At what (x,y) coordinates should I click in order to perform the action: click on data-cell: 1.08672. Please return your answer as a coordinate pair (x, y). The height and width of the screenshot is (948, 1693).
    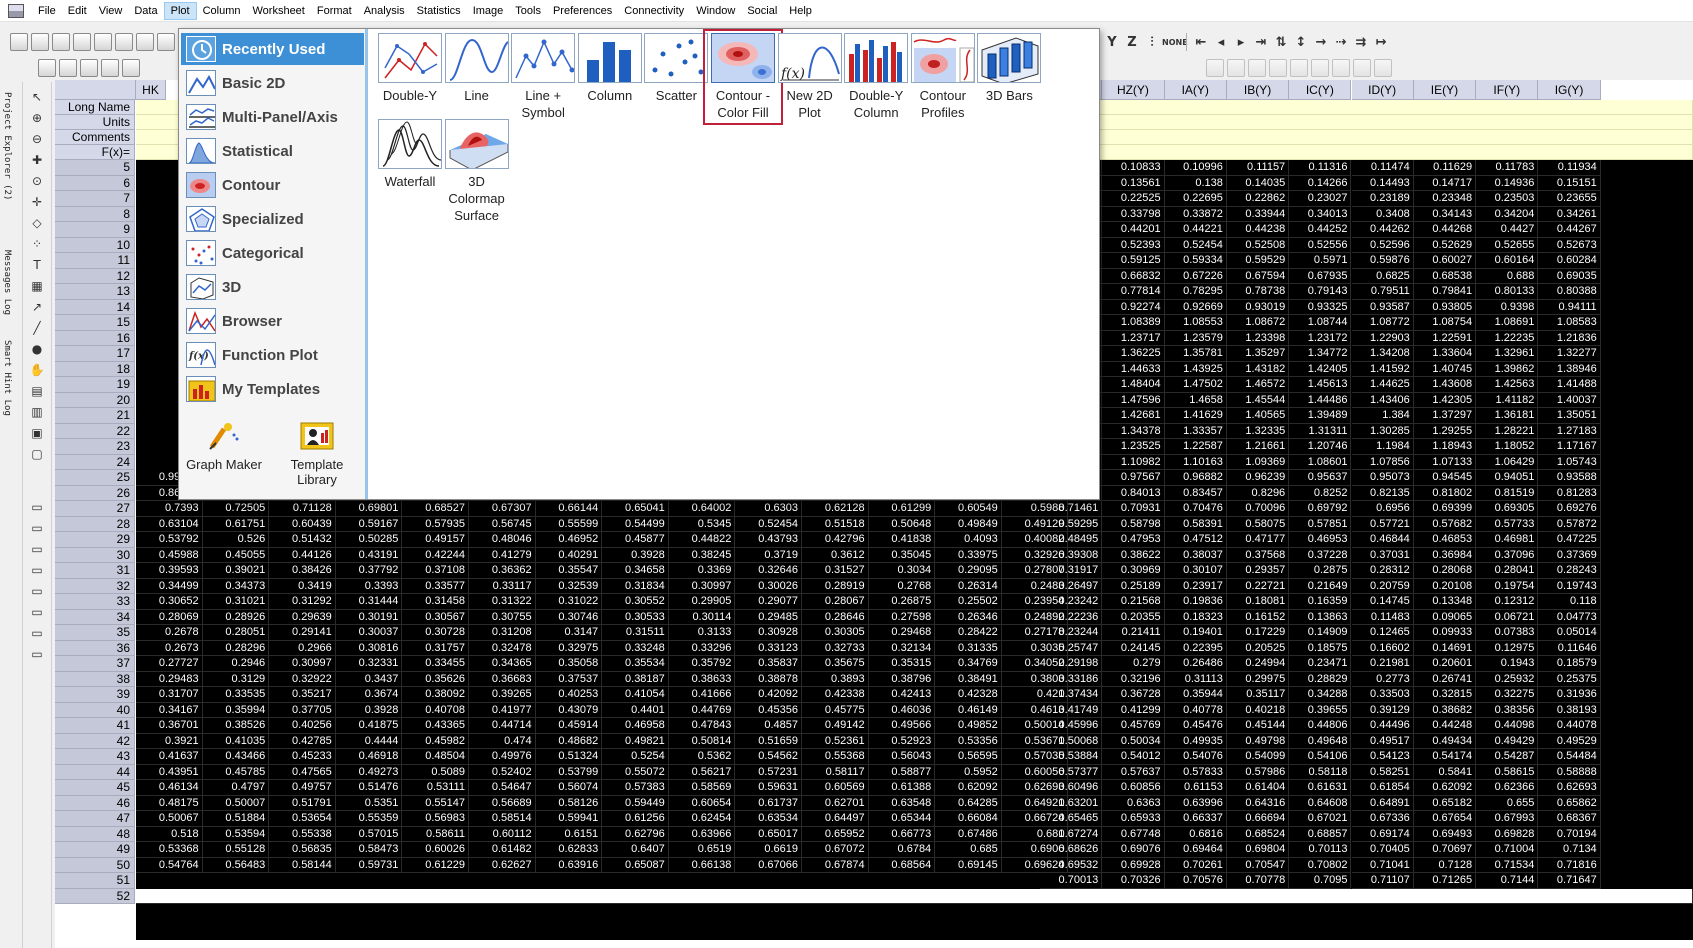
    Looking at the image, I should click on (1258, 323).